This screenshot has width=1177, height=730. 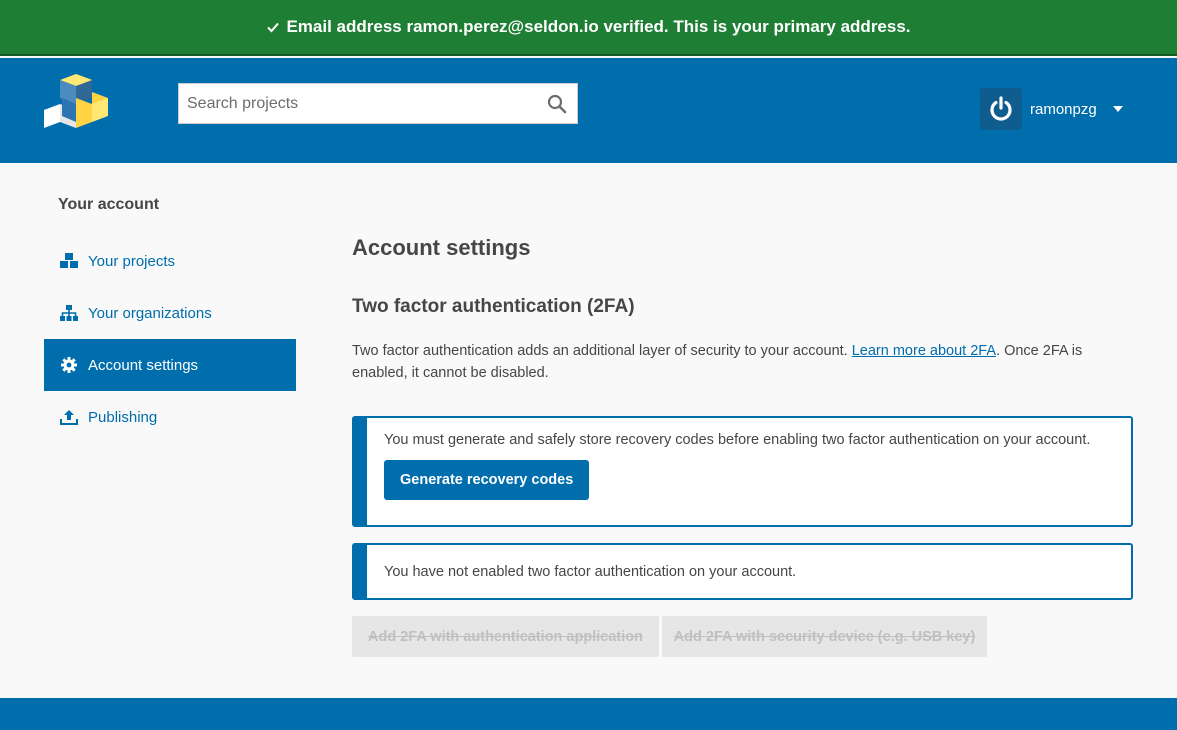 What do you see at coordinates (273, 27) in the screenshot?
I see `check-icon` at bounding box center [273, 27].